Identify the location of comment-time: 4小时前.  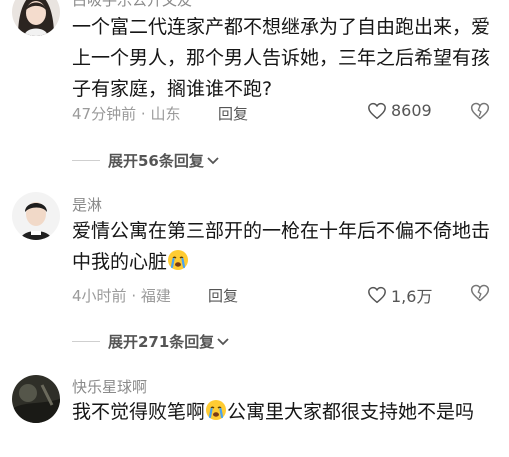
(99, 296).